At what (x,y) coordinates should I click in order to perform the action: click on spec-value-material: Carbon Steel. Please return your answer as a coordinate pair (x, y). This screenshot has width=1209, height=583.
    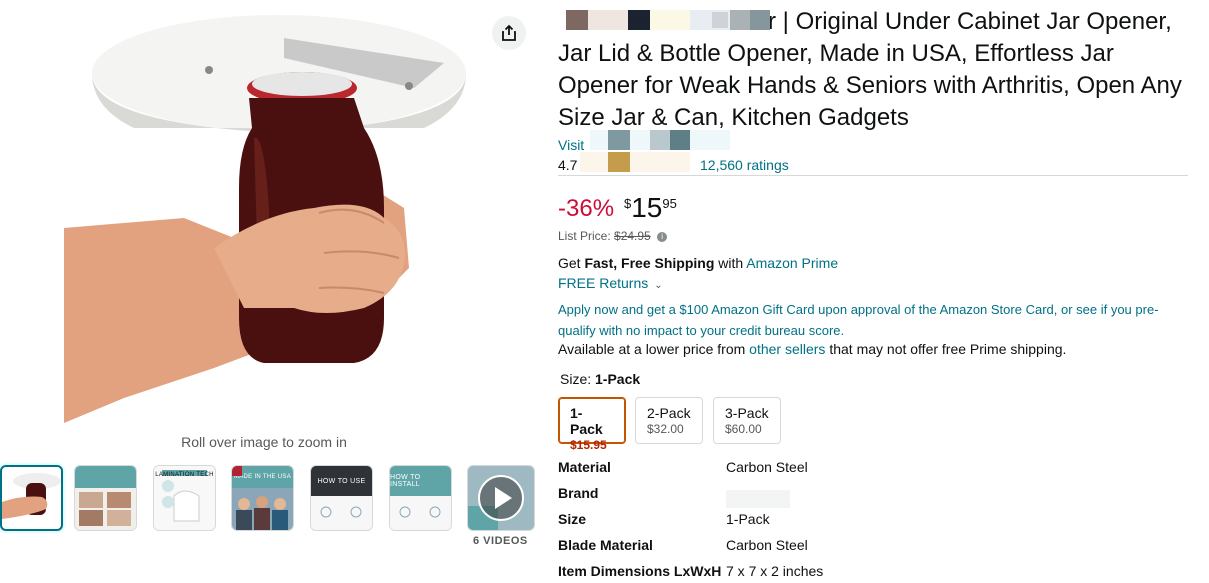
    Looking at the image, I should click on (767, 467).